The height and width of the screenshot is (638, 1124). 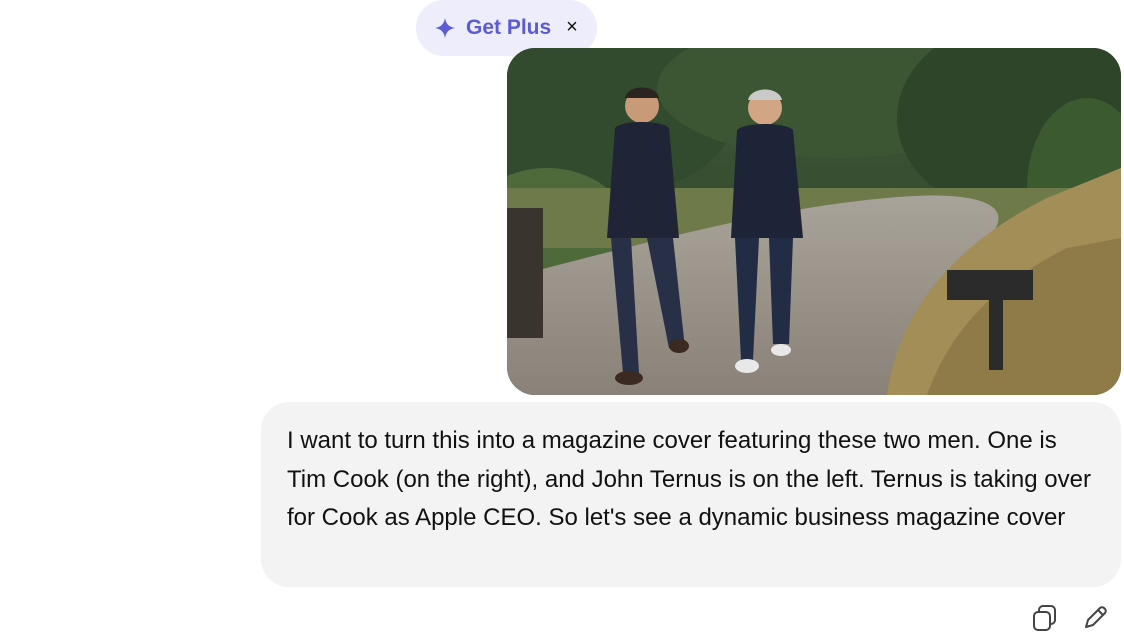 I want to click on close-icon: ×, so click(x=572, y=27).